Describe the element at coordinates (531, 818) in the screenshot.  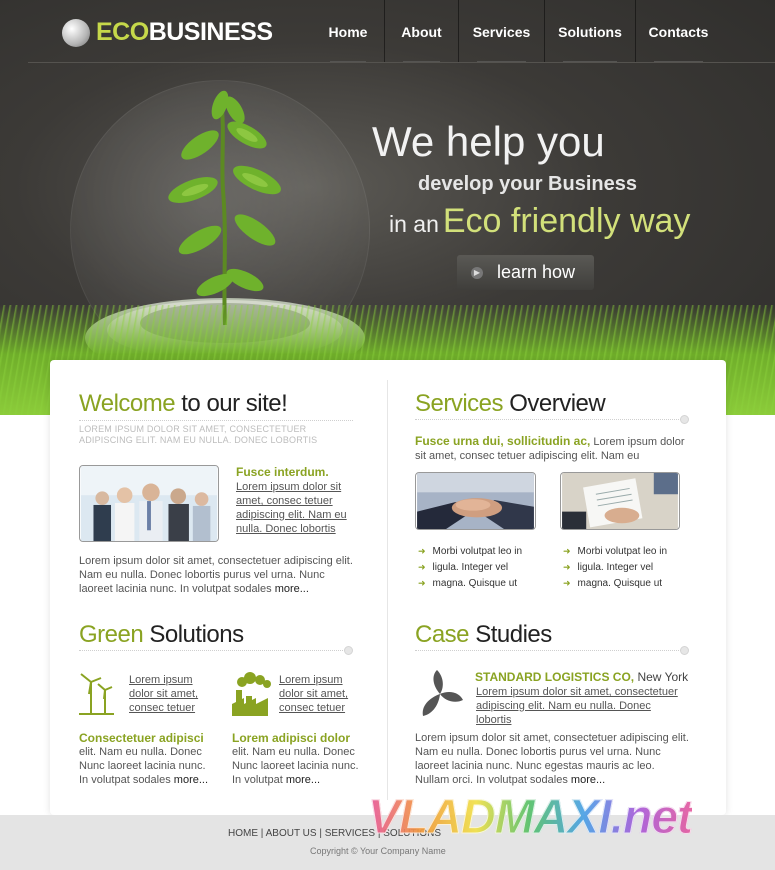
I see `watermark-logo: VLADMAXI.net` at that location.